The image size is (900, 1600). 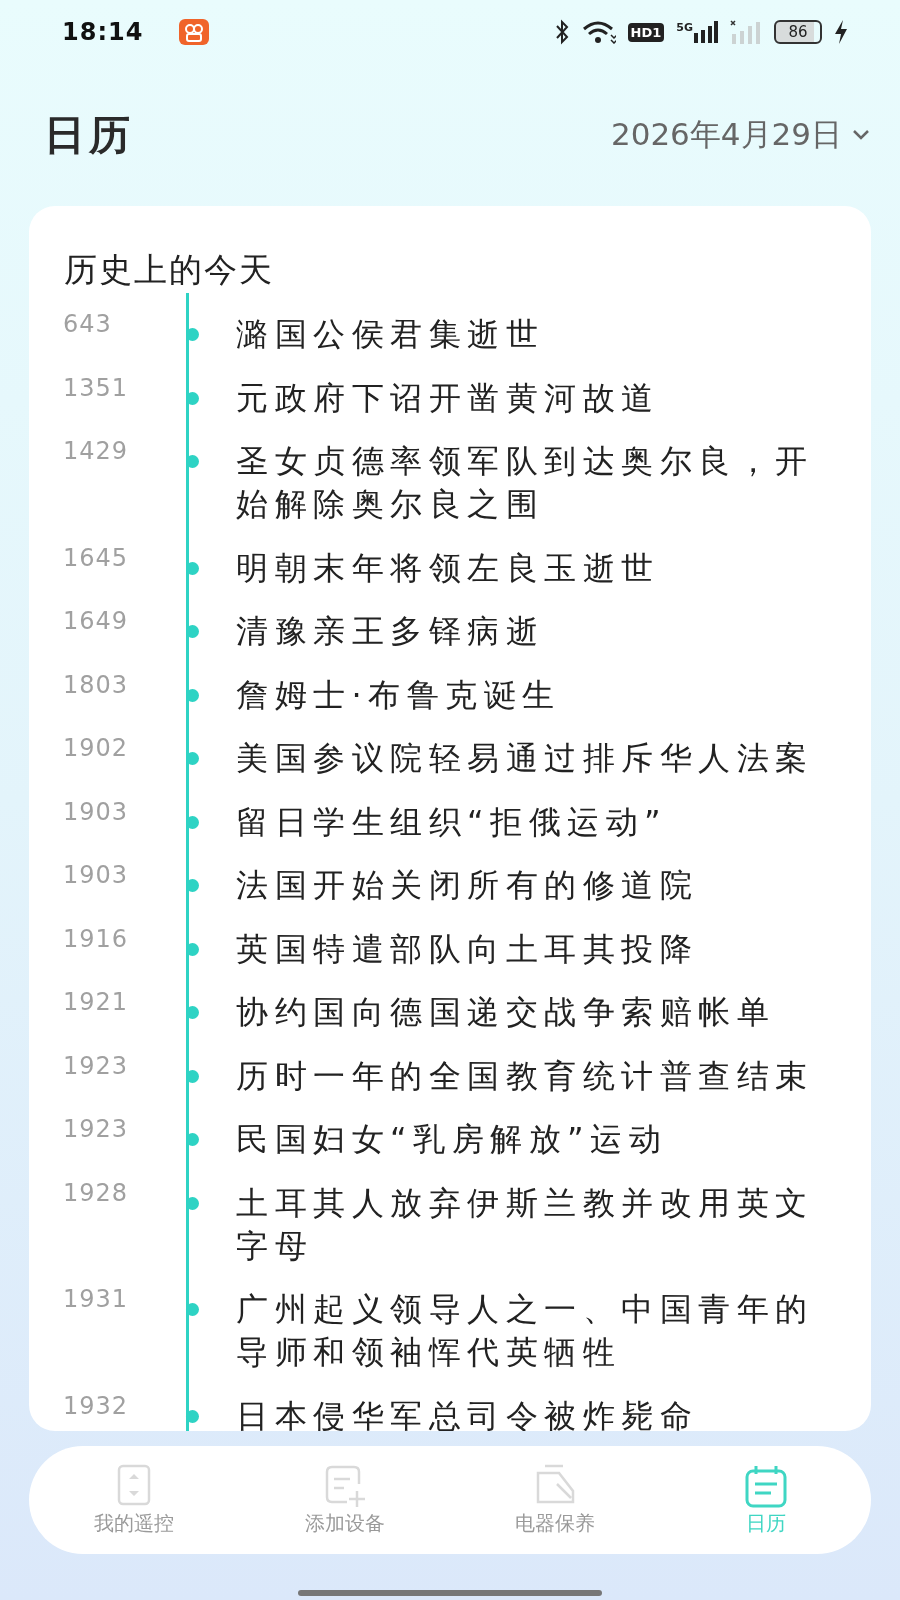 I want to click on event-text: 广州起义领导人之一、中国青年的导师和领袖恽代英牺牲, so click(x=525, y=1331).